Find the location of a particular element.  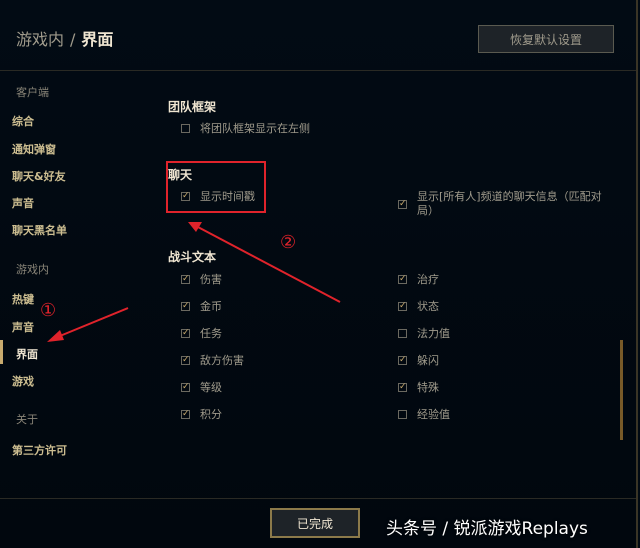

watermark-text: 头条号 / 锐派游戏Replays is located at coordinates (487, 529).